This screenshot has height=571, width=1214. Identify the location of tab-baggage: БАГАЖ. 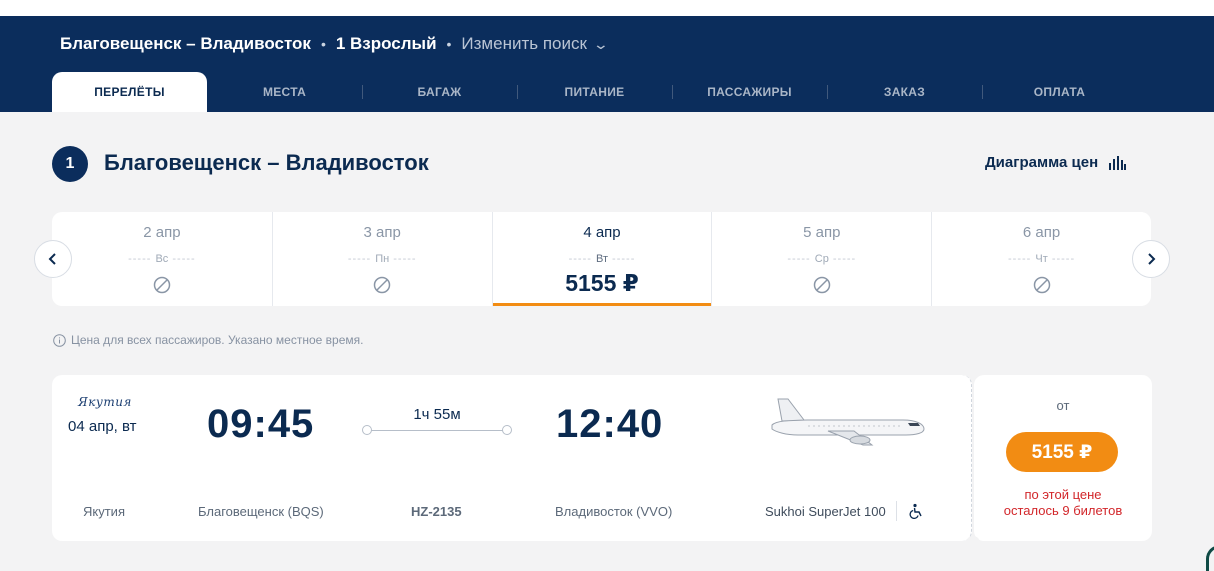
(440, 92).